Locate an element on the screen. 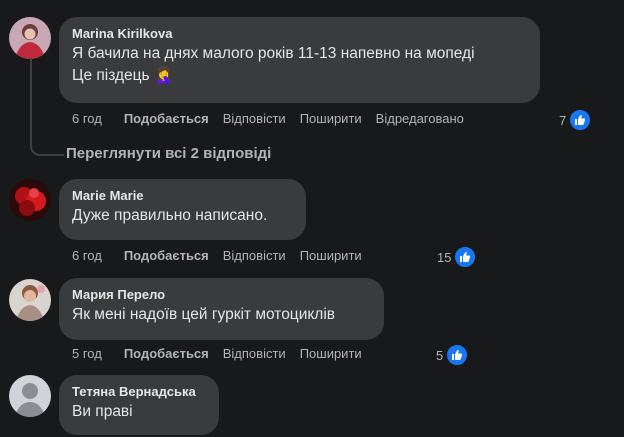 Image resolution: width=624 pixels, height=437 pixels. comment-text-line2: Це піздець 🤦‍♀️ is located at coordinates (299, 76).